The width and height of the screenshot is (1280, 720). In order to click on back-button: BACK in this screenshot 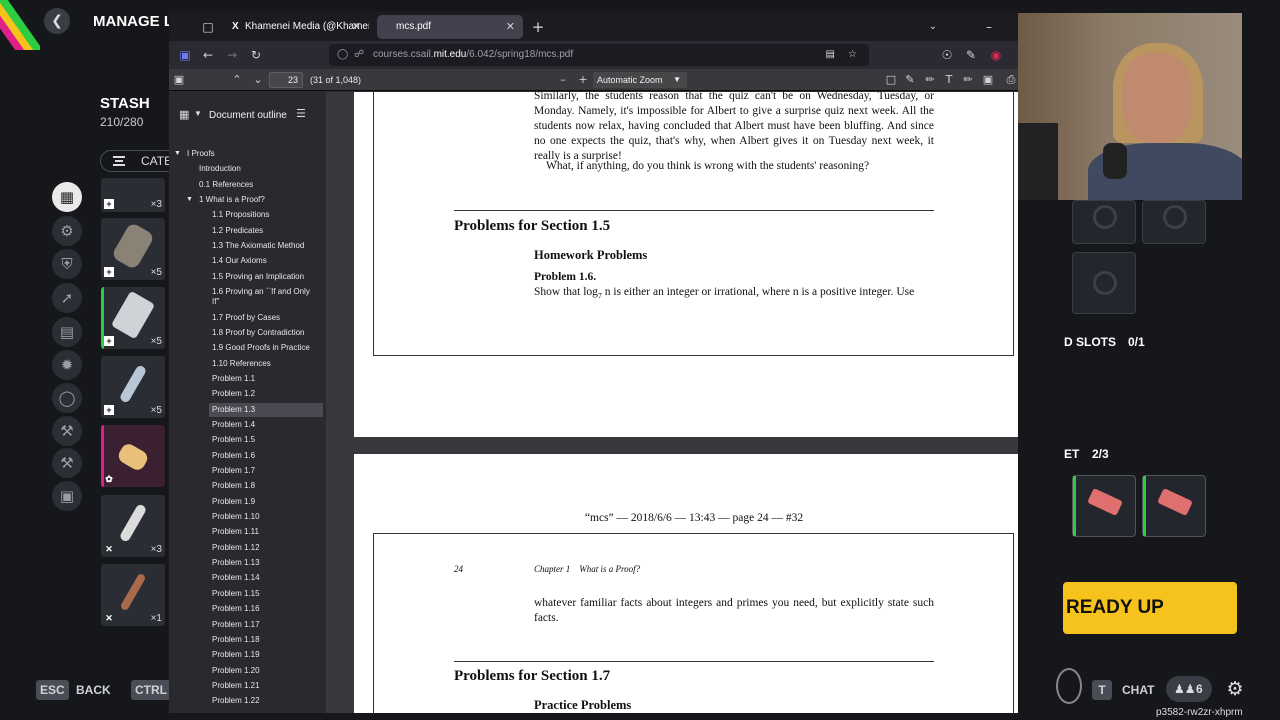, I will do `click(93, 690)`.